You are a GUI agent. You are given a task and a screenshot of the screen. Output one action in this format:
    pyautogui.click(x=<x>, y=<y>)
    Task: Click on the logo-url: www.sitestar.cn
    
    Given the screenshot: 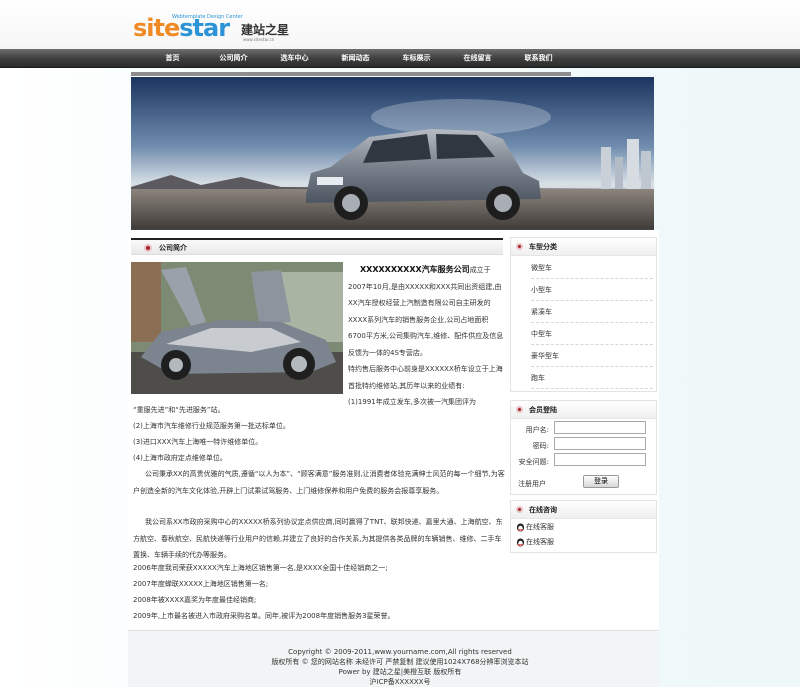 What is the action you would take?
    pyautogui.click(x=259, y=39)
    